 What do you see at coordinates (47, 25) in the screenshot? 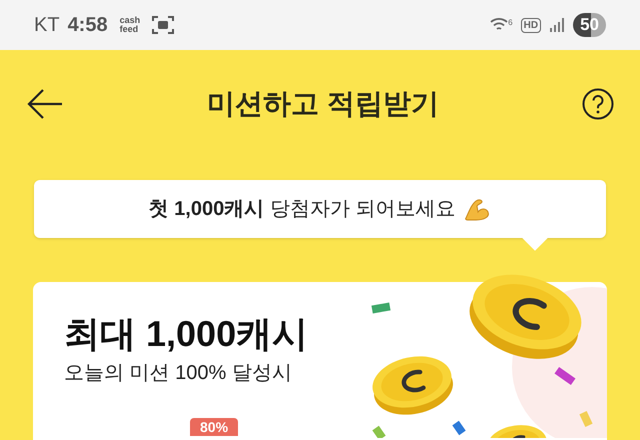
I see `carrier-label: KT` at bounding box center [47, 25].